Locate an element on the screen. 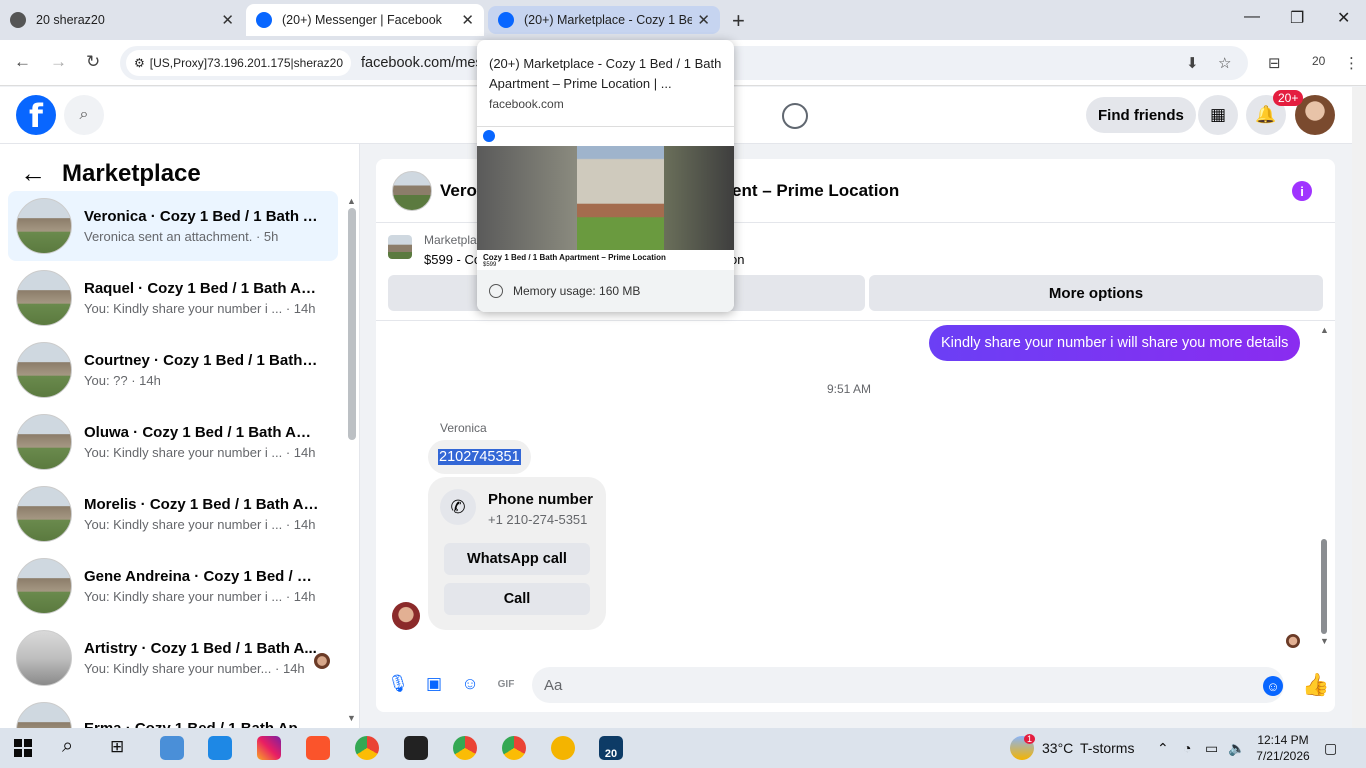 This screenshot has height=768, width=1366. groups-icon is located at coordinates (795, 116).